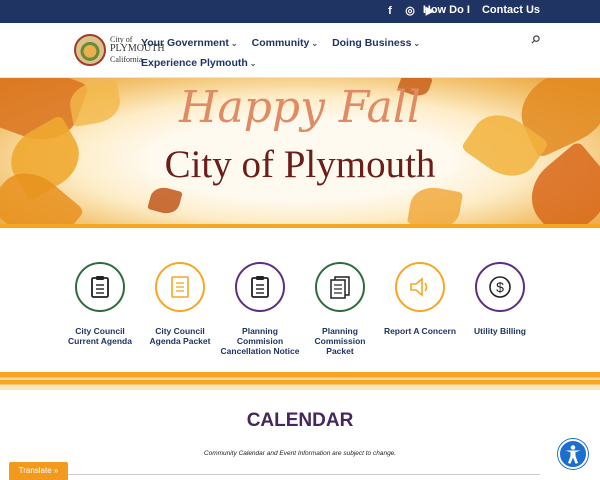 The height and width of the screenshot is (480, 600). What do you see at coordinates (446, 10) in the screenshot?
I see `how-do-i-link: How Do I` at bounding box center [446, 10].